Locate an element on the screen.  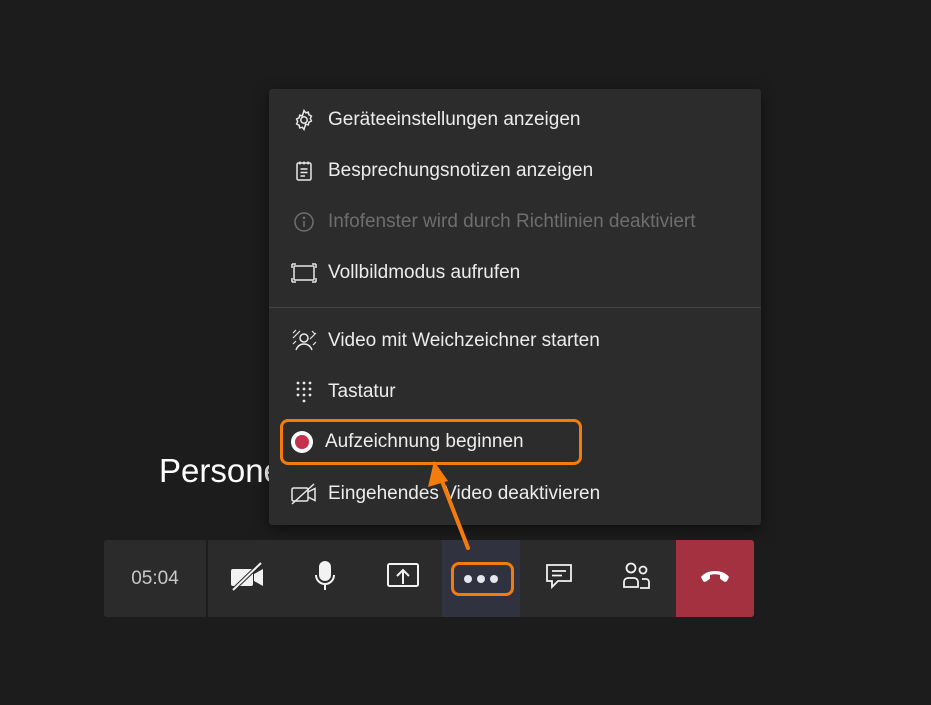
annotation-arrow is located at coordinates (449, 505).